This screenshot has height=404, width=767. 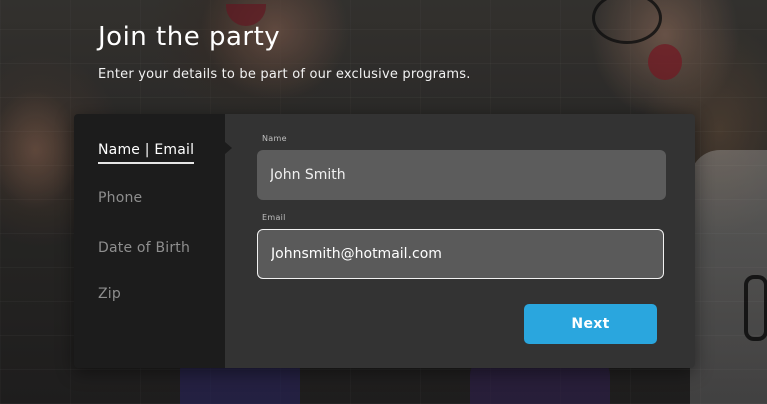 I want to click on steps-sidebar: Name | Email Phone Date of Birth Zip, so click(x=149, y=241).